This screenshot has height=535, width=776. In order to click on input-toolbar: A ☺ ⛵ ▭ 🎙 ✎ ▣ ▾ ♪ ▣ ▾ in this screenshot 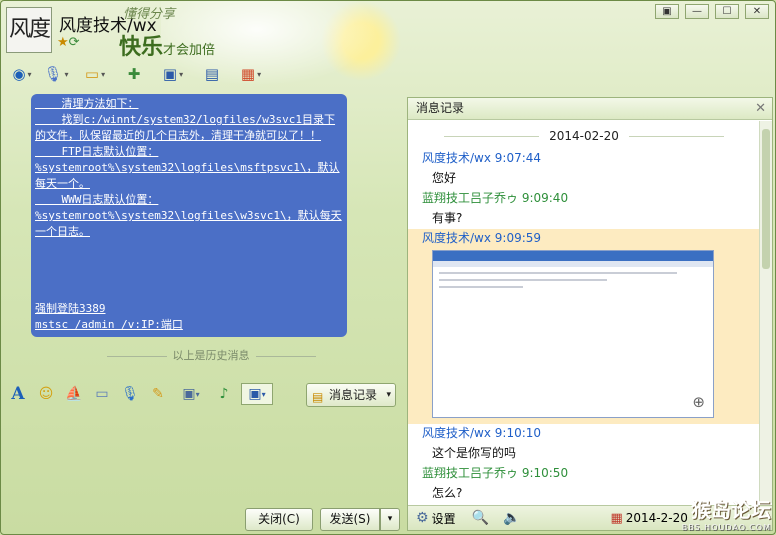, I will do `click(140, 394)`.